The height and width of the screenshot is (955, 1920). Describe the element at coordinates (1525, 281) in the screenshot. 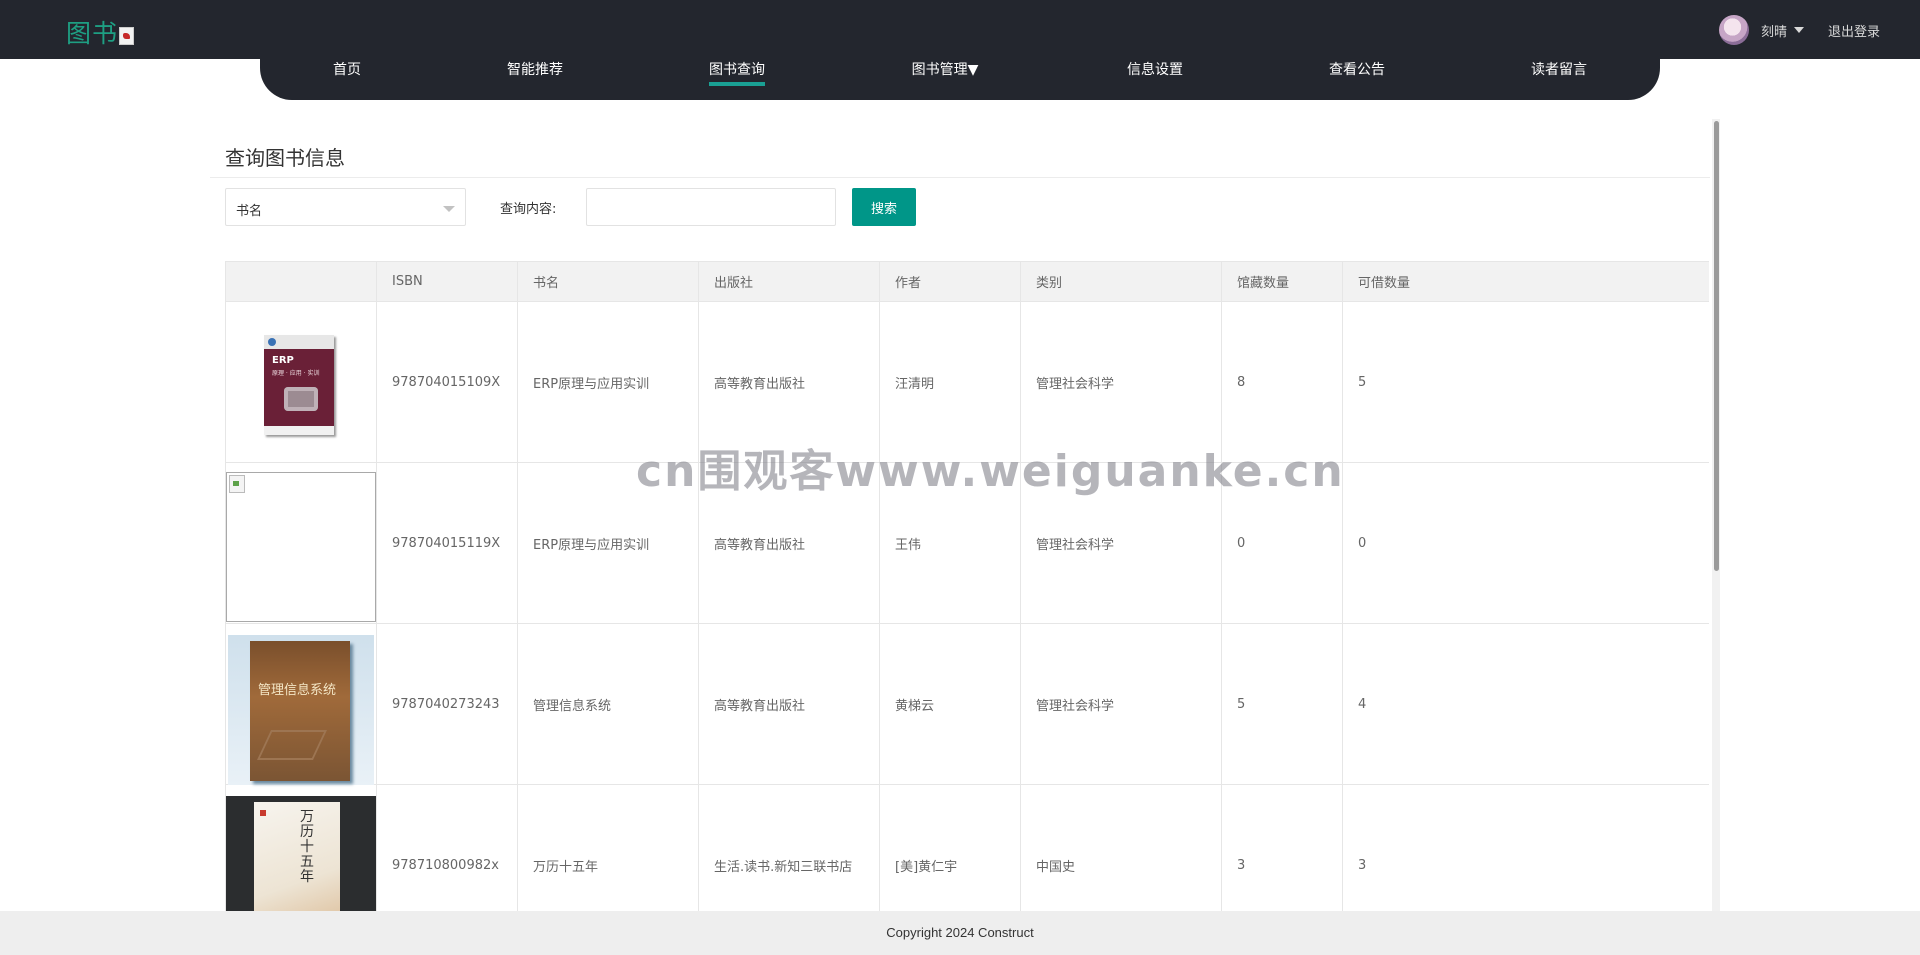

I see `column-header-available: 可借数量` at that location.